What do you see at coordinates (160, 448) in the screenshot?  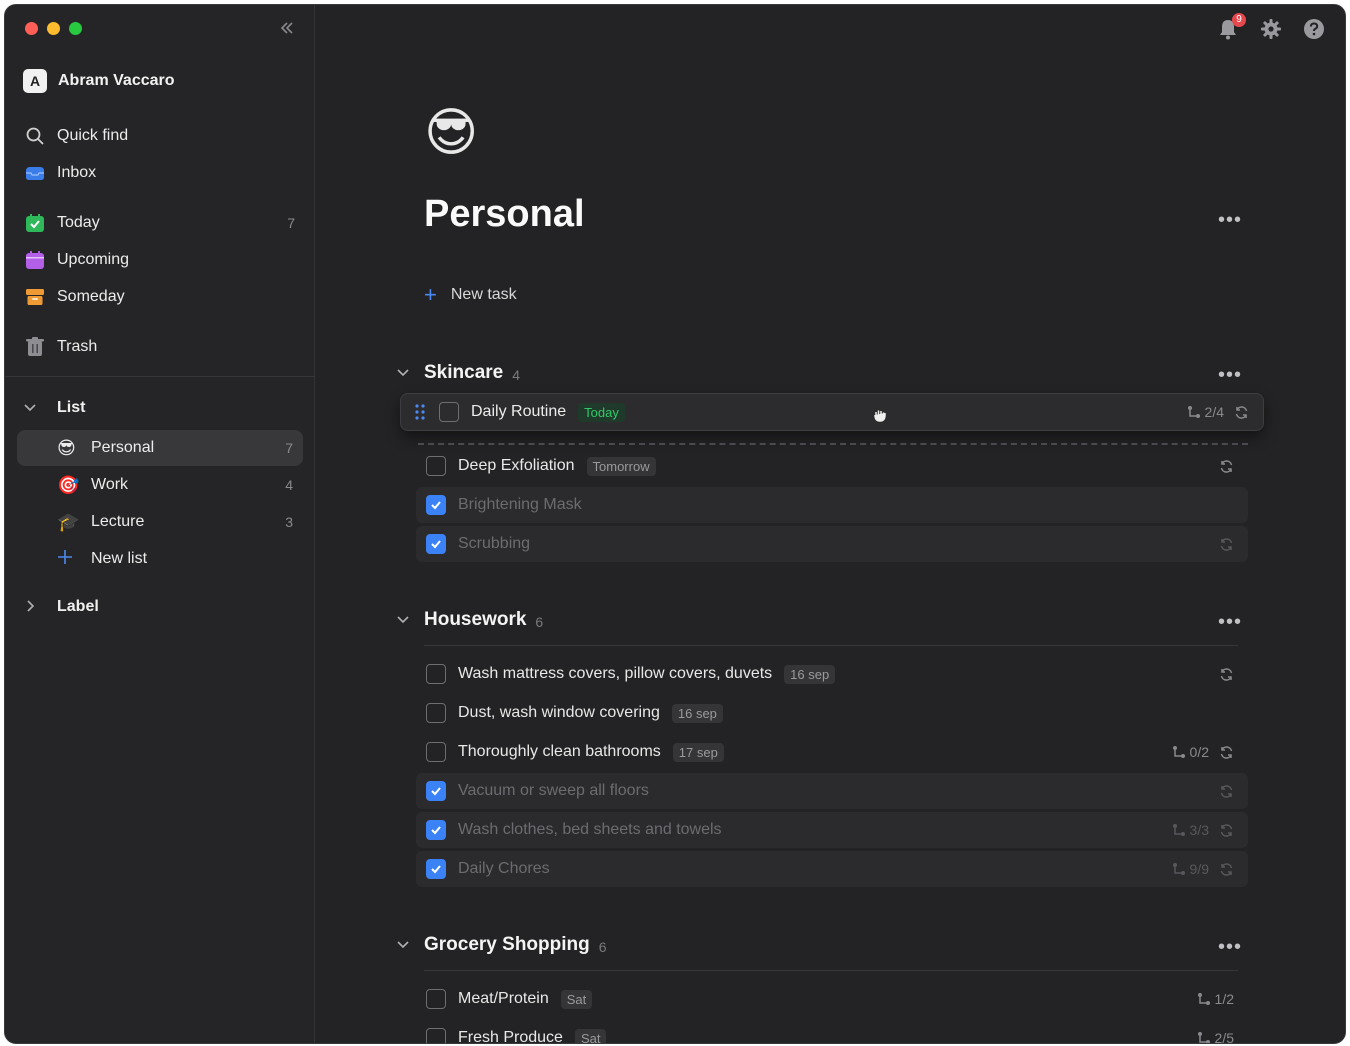 I see `list-item-personal: 😎 Personal 7` at bounding box center [160, 448].